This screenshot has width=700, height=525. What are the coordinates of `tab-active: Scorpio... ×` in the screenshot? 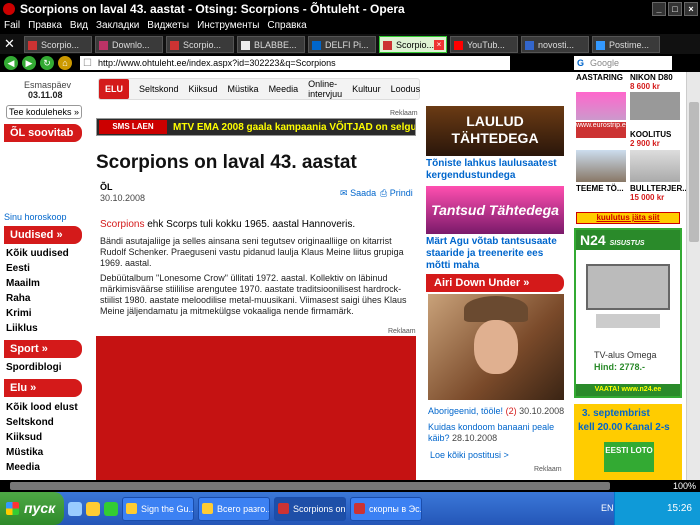 It's located at (413, 44).